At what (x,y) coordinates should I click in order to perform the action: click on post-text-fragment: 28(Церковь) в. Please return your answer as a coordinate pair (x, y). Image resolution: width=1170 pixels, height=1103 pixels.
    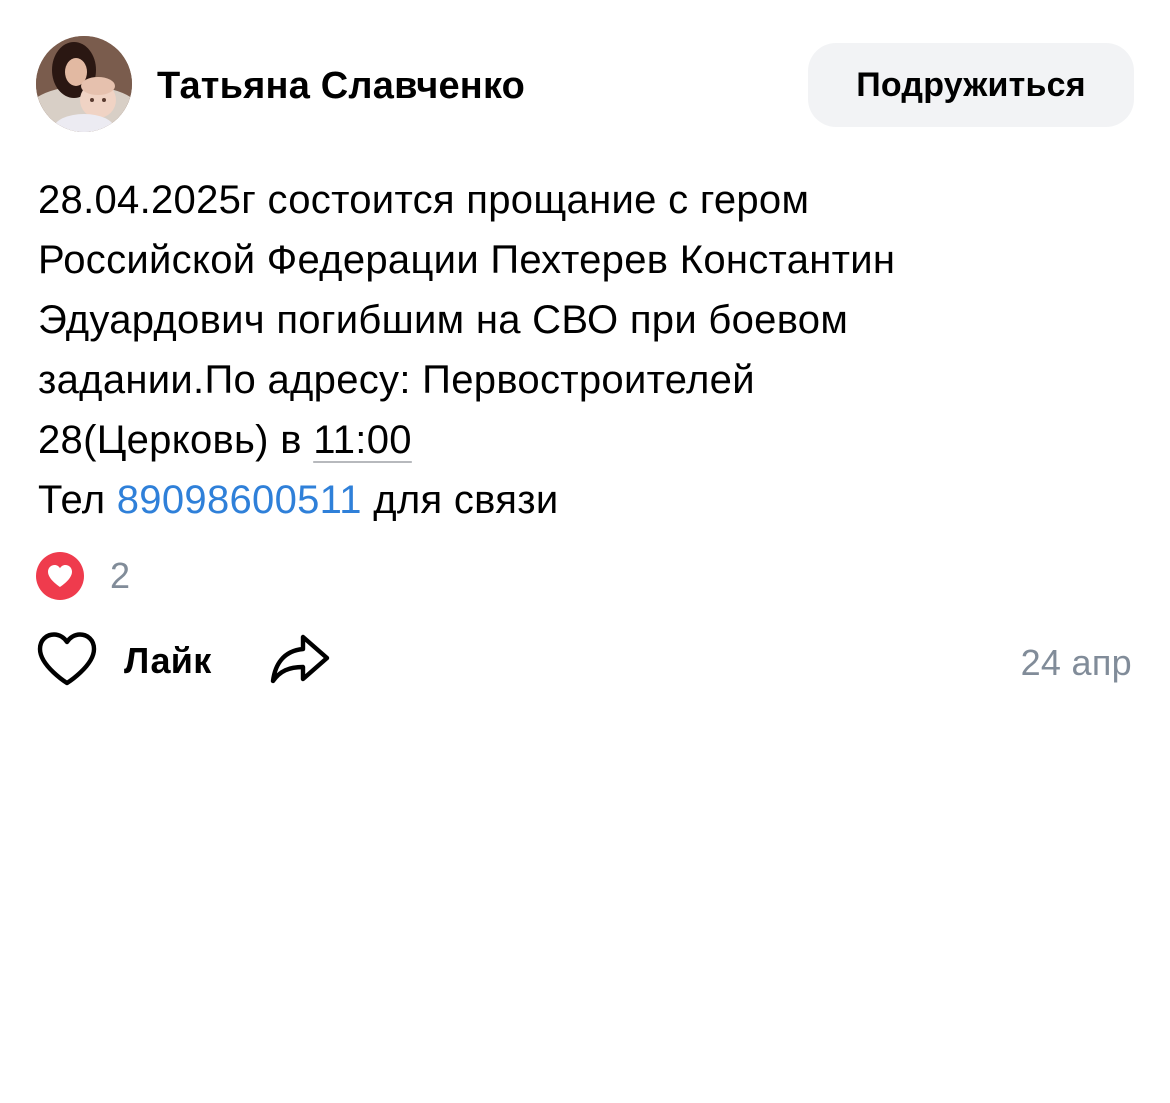
    Looking at the image, I should click on (176, 440).